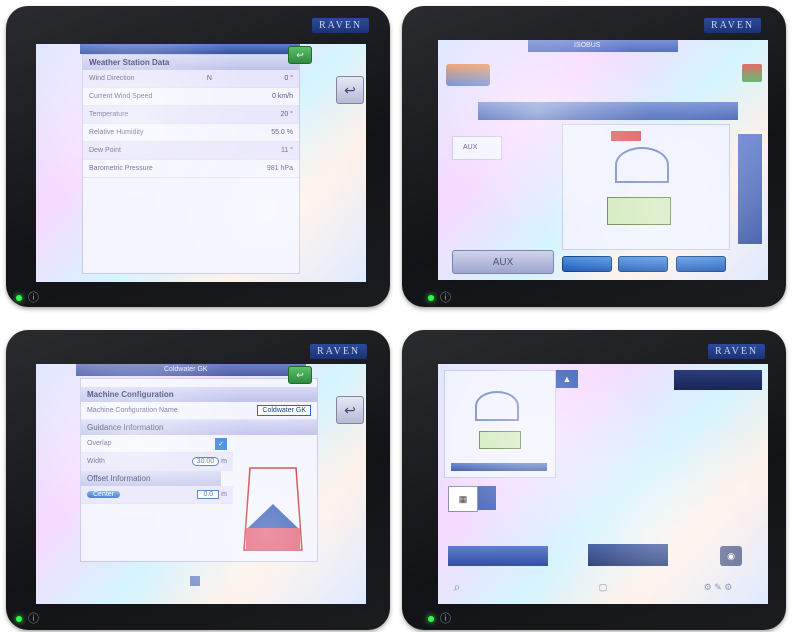  Describe the element at coordinates (191, 115) in the screenshot. I see `weather-row: Temperature 20 °` at that location.